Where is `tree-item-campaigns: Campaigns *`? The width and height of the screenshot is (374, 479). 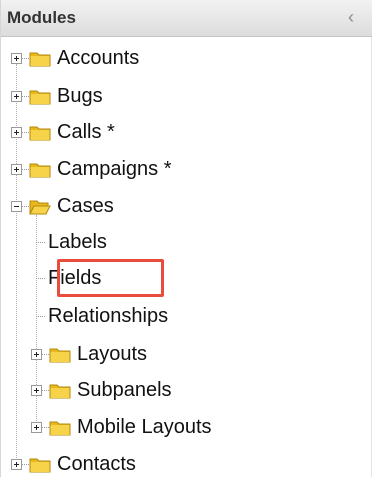
tree-item-campaigns: Campaigns * is located at coordinates (91, 169).